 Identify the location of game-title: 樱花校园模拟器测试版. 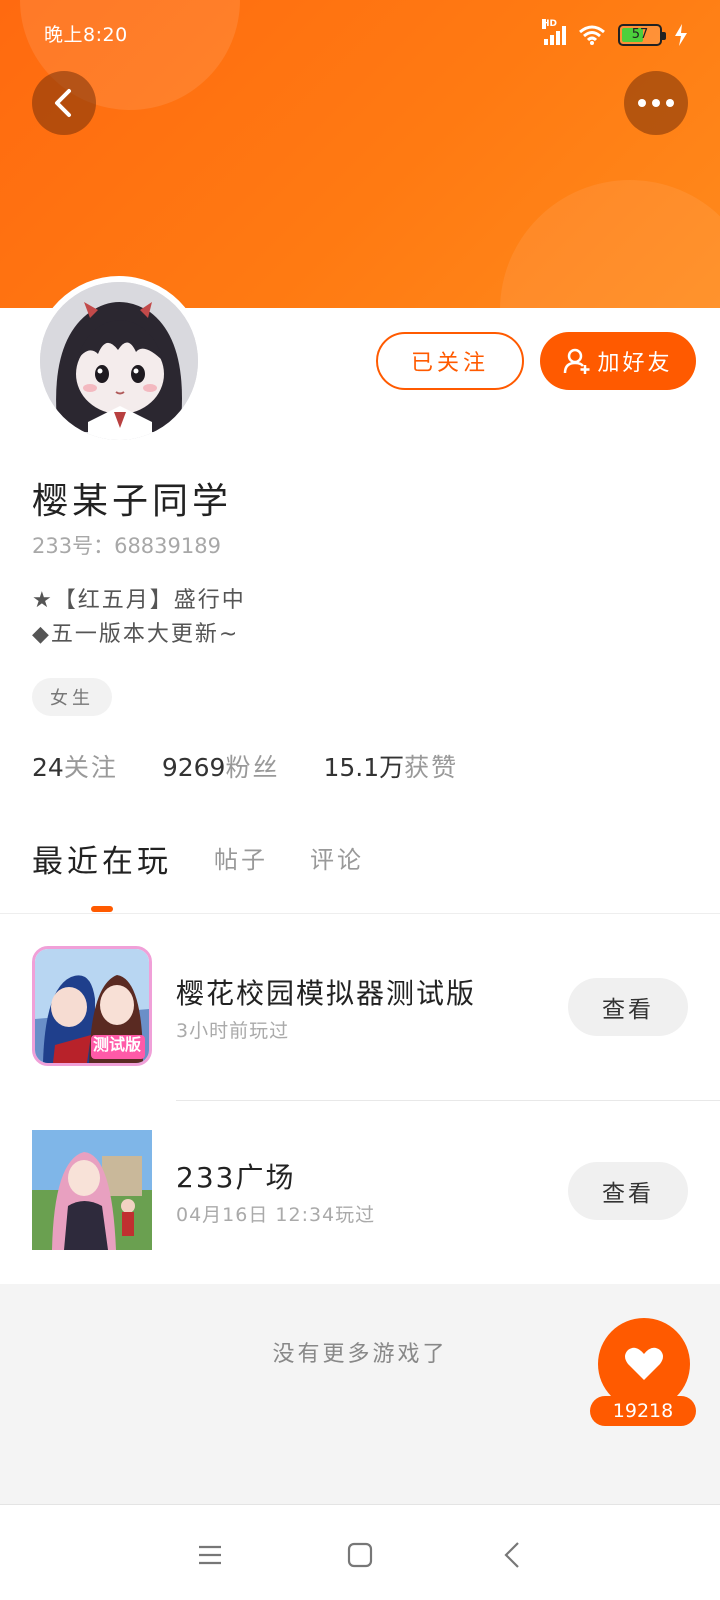
(326, 993).